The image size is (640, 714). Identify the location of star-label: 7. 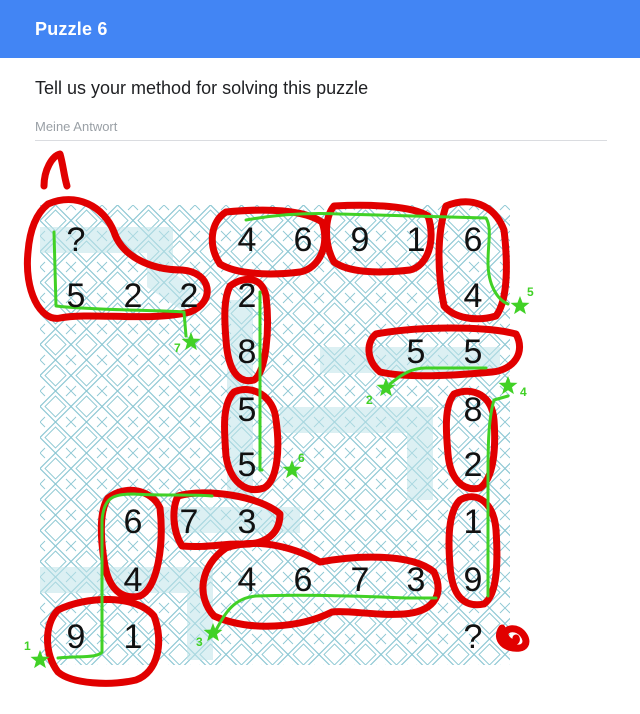
(177, 348).